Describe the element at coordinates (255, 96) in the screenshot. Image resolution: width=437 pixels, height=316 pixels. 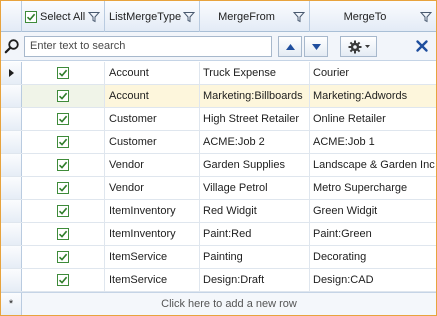
I see `cell-mergefrom: Marketing:Billboards` at that location.